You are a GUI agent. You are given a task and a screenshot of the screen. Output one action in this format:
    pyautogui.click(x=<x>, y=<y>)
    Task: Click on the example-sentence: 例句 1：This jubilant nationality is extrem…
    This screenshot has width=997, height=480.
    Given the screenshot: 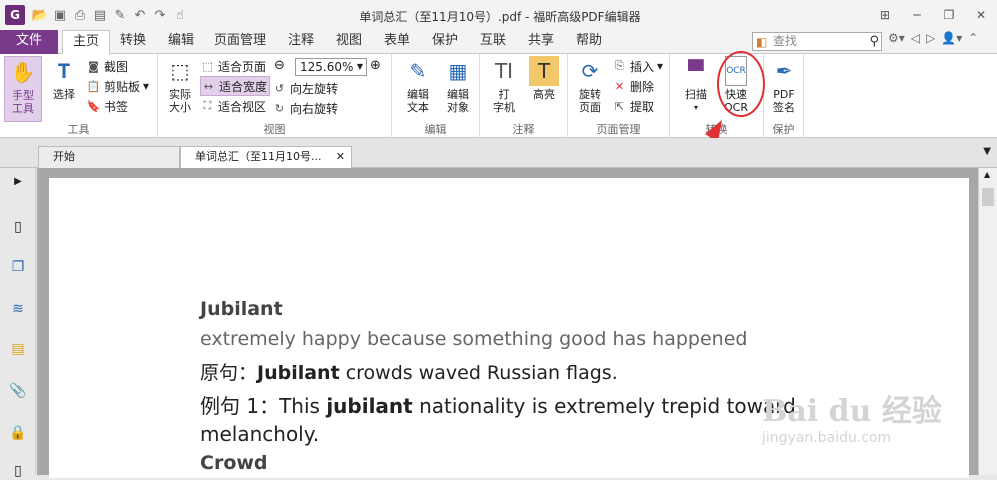 What is the action you would take?
    pyautogui.click(x=498, y=406)
    